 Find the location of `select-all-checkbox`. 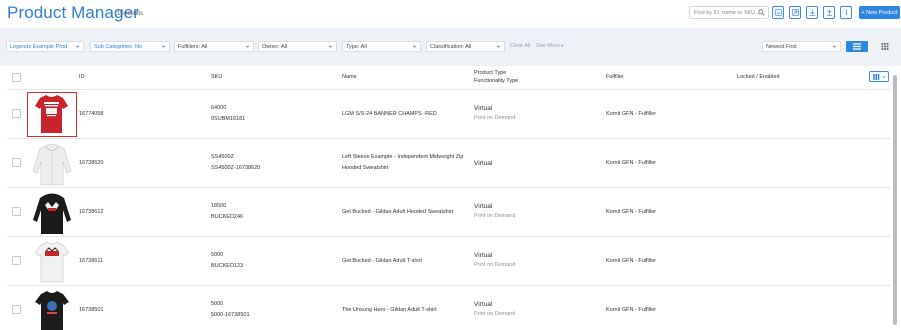

select-all-checkbox is located at coordinates (16, 77).